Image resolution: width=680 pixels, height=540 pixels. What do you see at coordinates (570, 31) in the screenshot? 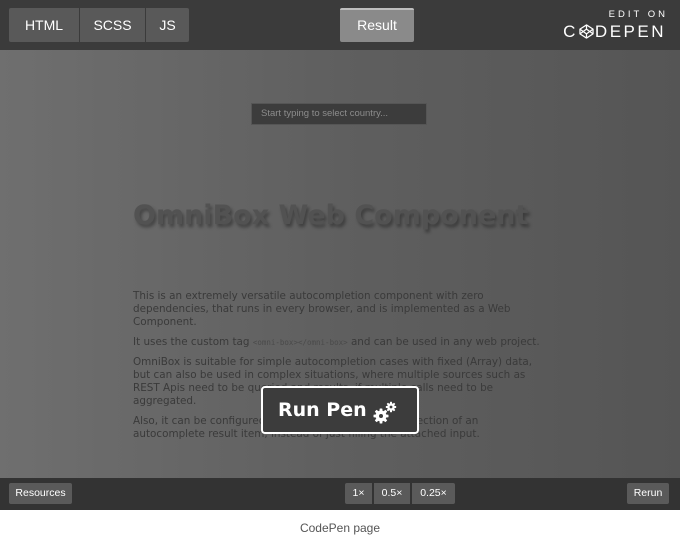
I see `logo-text-left: C` at bounding box center [570, 31].